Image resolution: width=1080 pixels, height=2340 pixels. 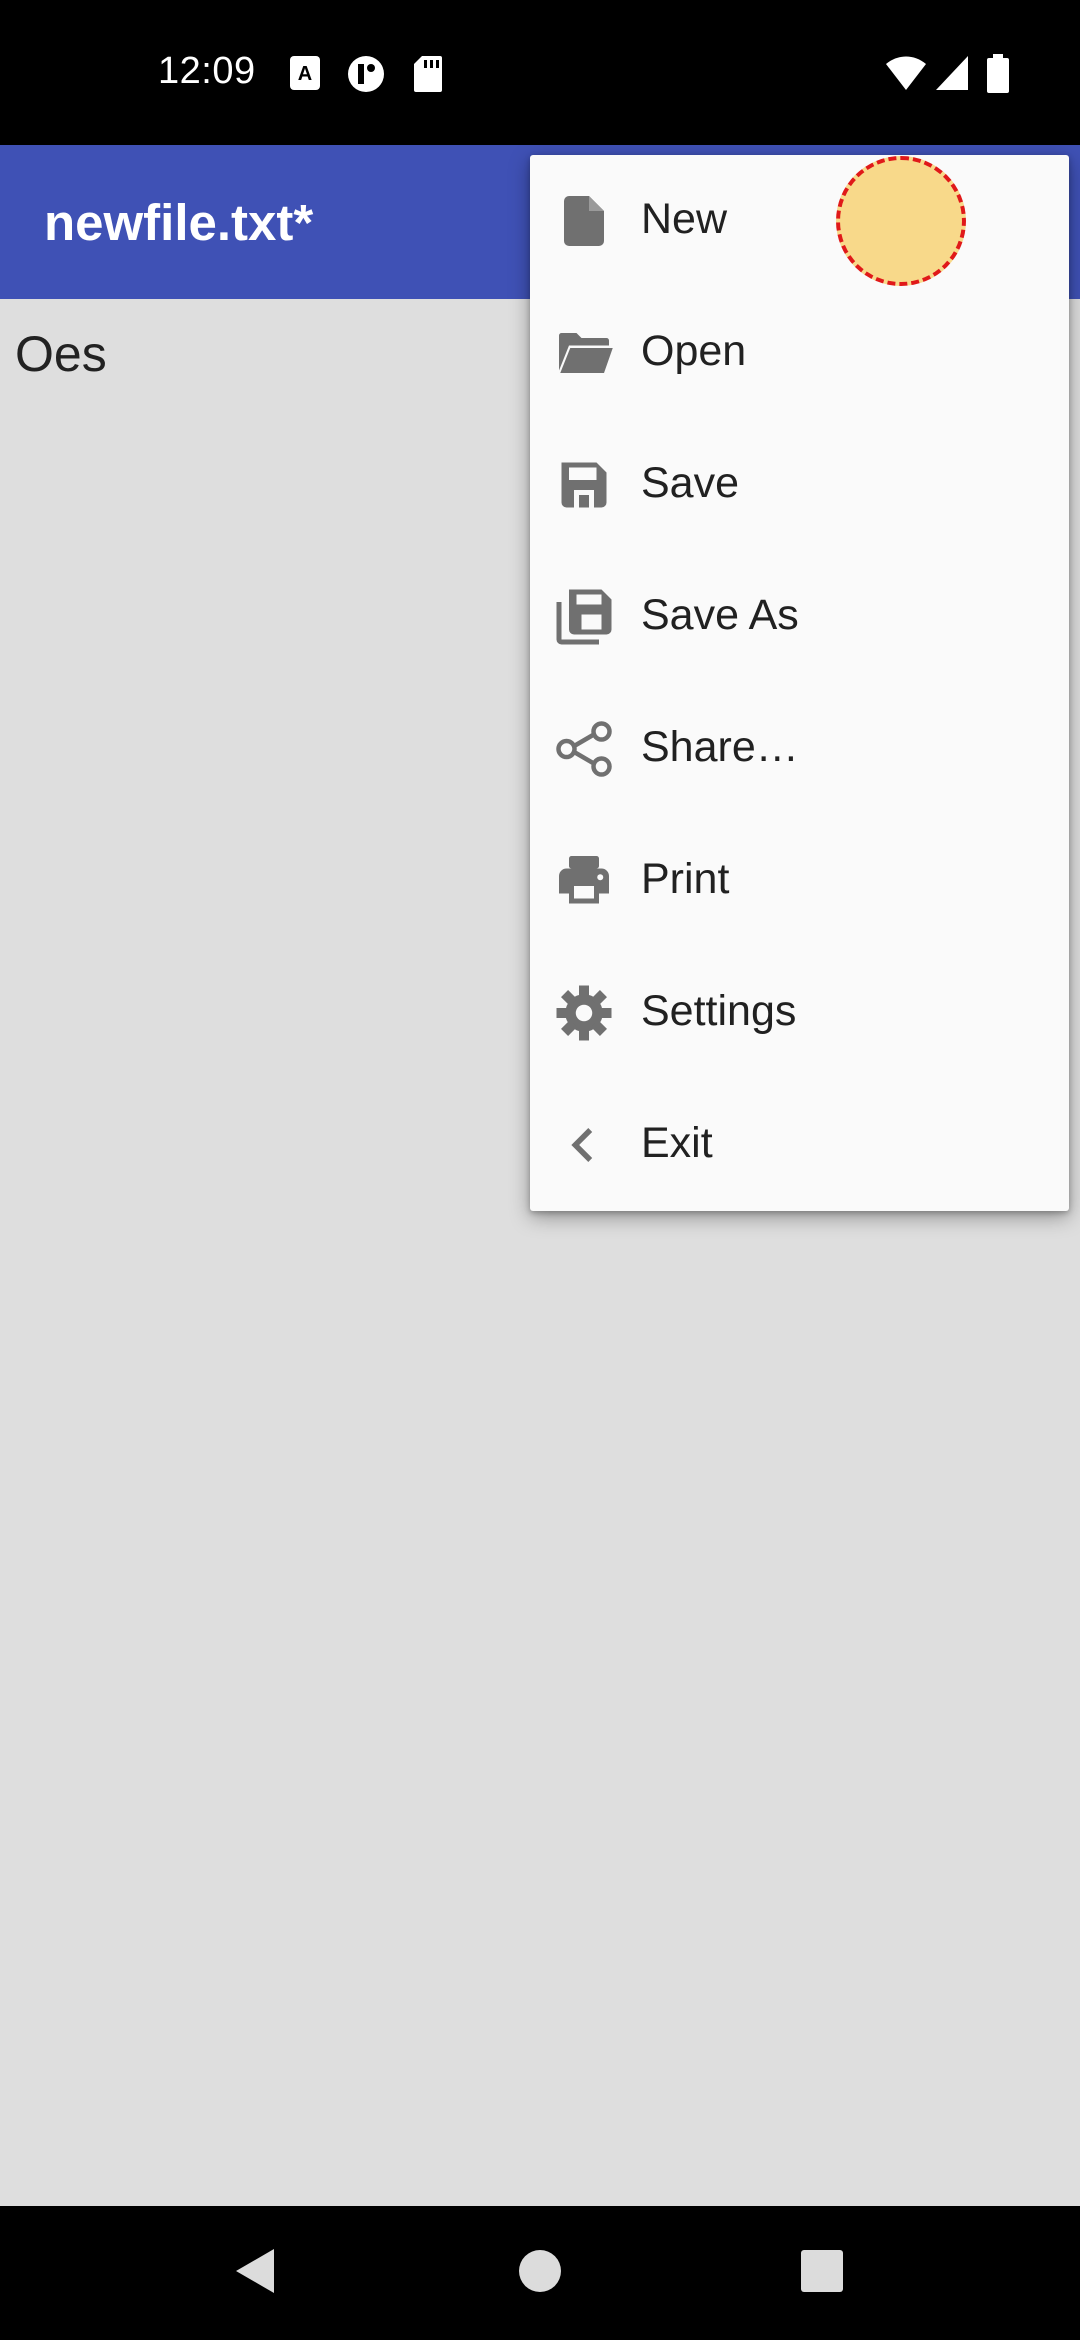 What do you see at coordinates (799, 1145) in the screenshot?
I see `menu-item-exit: Exit` at bounding box center [799, 1145].